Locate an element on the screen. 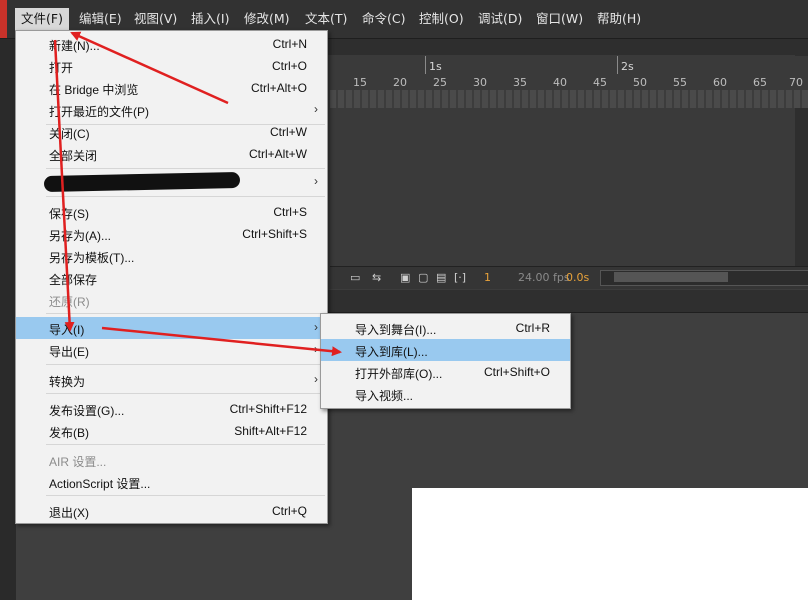 The width and height of the screenshot is (808, 600). menu-item-publish: 发布(B) Shift+Alt+F12 is located at coordinates (171, 431).